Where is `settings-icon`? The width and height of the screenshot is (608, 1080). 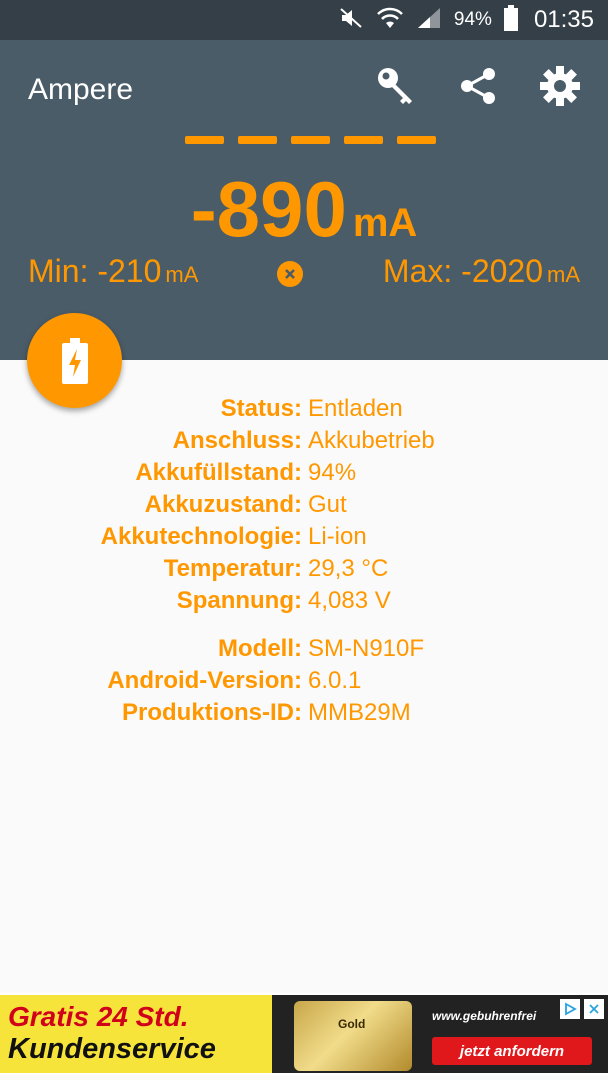
settings-icon is located at coordinates (560, 86).